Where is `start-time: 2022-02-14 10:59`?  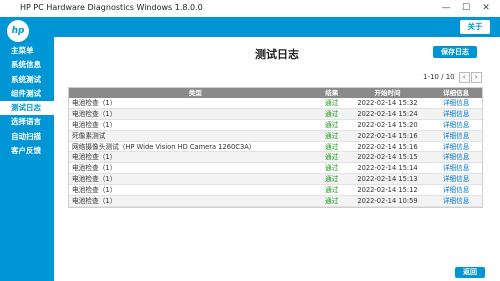
start-time: 2022-02-14 10:59 is located at coordinates (387, 201).